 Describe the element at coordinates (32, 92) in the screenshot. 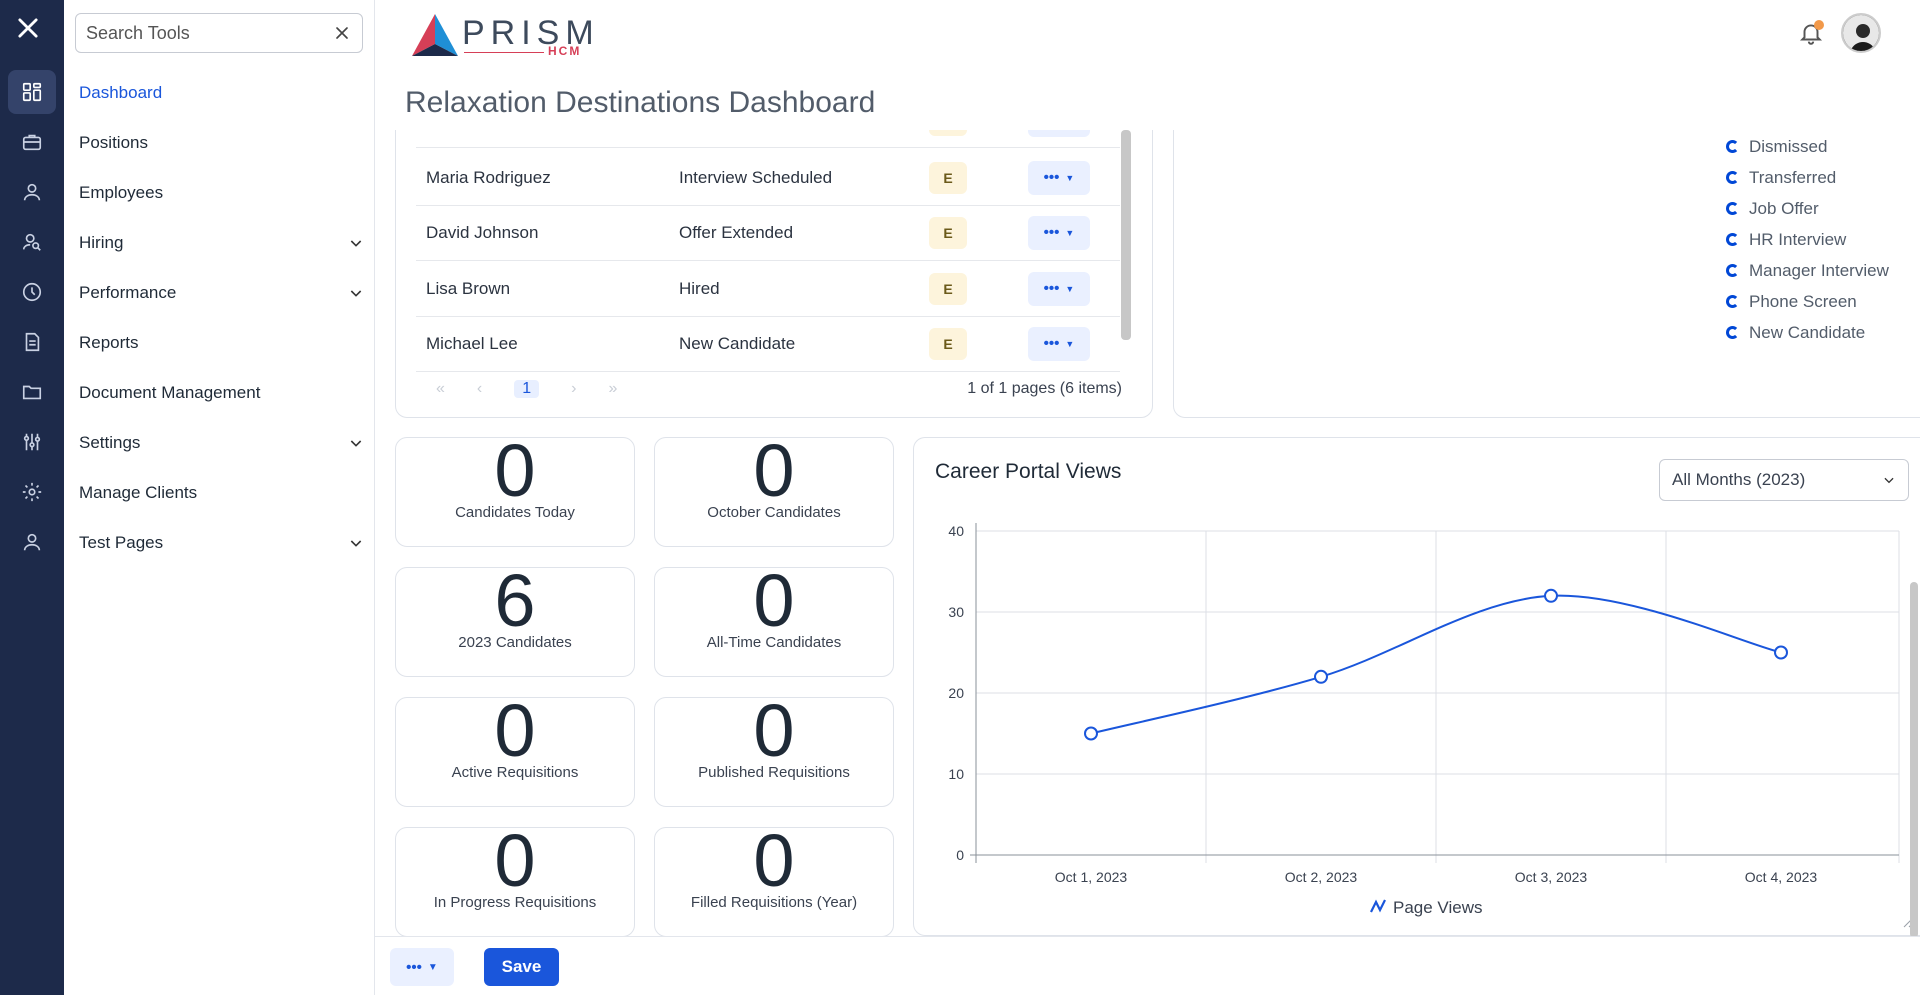

I see `dashboard-icon` at that location.